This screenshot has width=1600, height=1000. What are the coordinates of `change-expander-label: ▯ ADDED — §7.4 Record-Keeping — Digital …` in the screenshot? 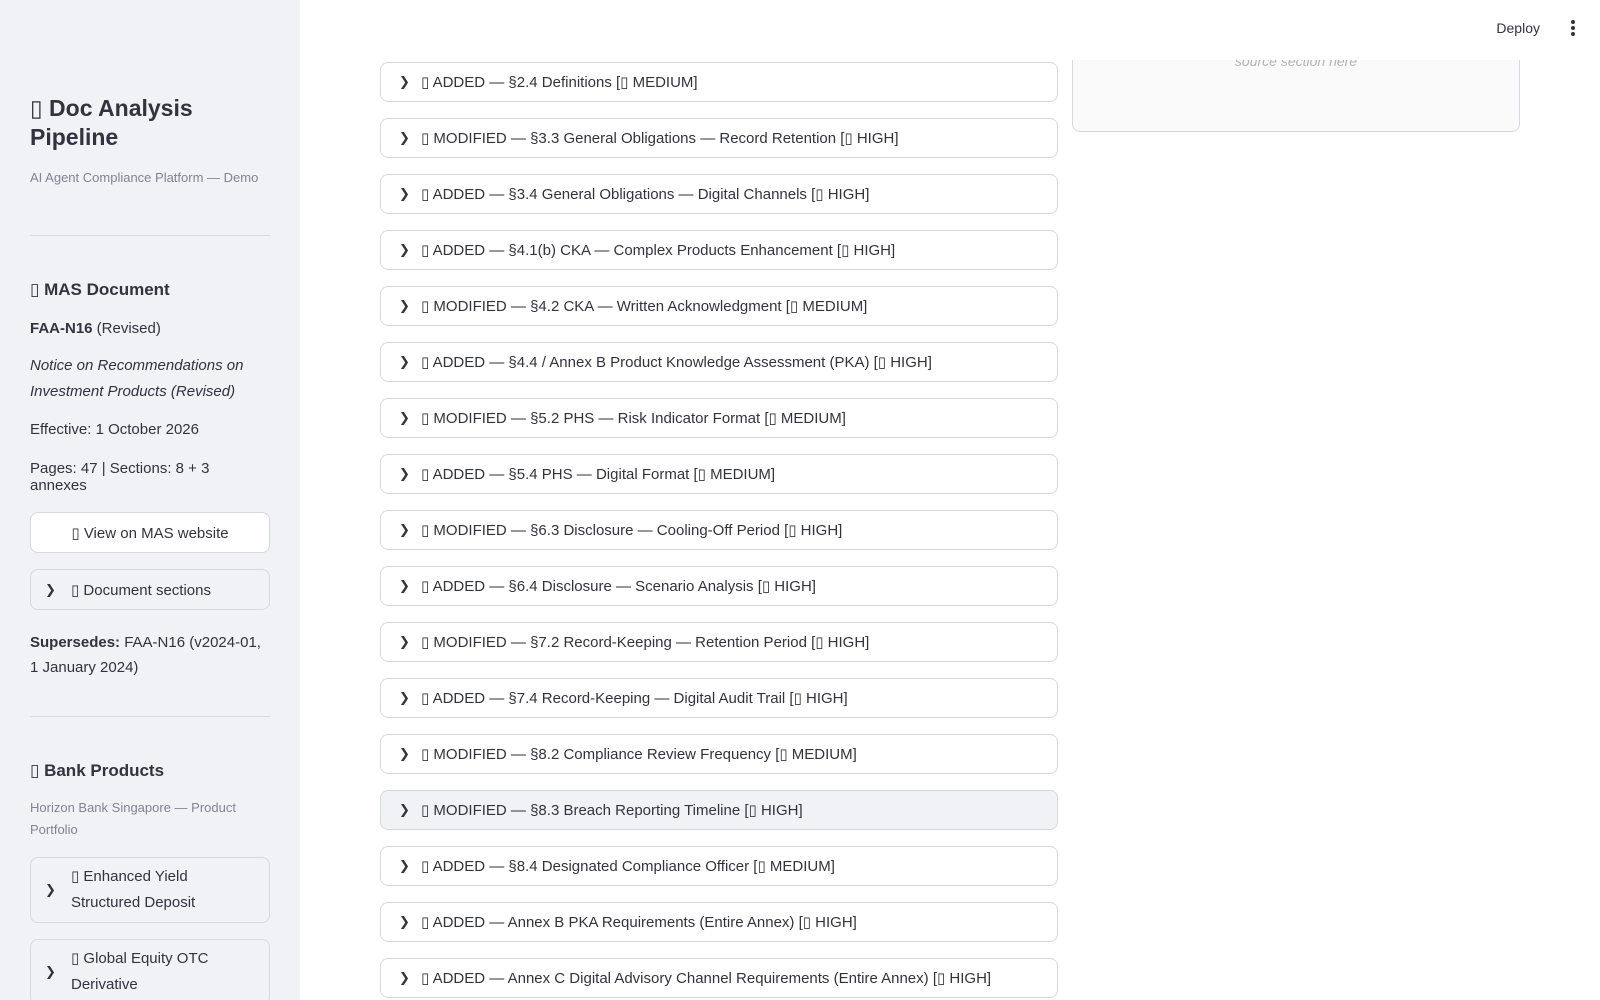 It's located at (634, 698).